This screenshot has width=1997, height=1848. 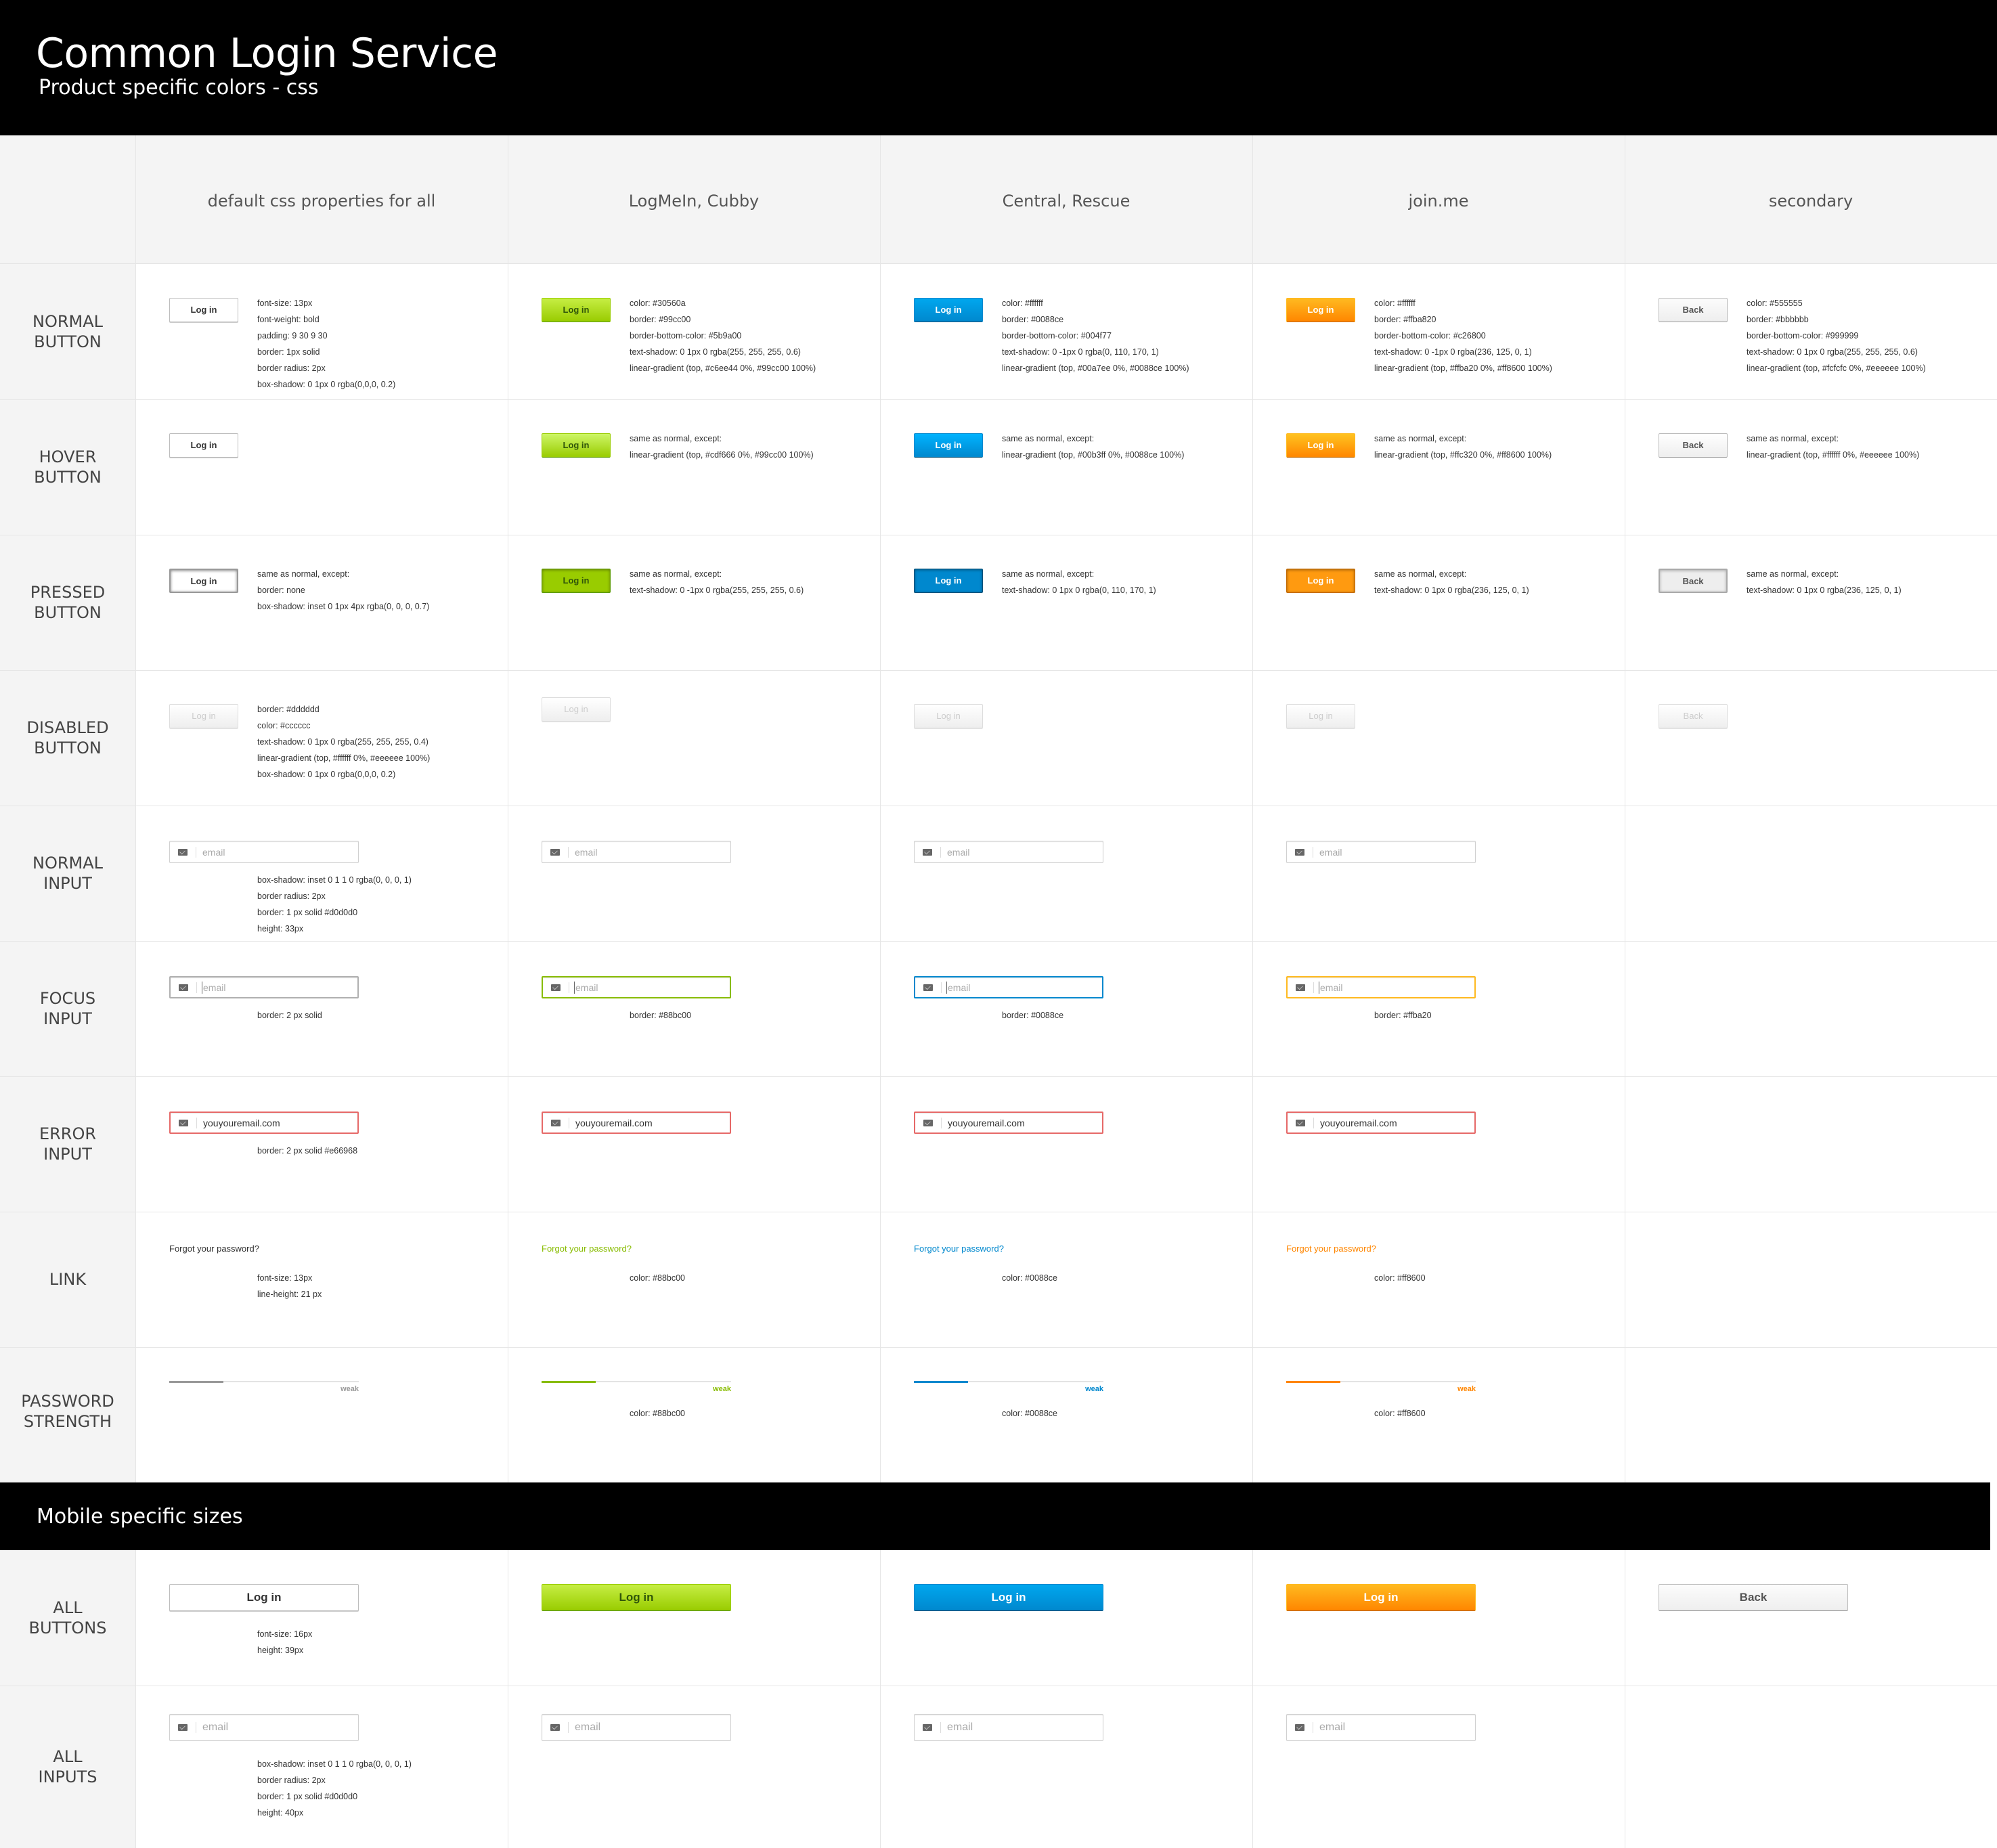 I want to click on forgot-password-link-green: Forgot your password?, so click(x=587, y=1249).